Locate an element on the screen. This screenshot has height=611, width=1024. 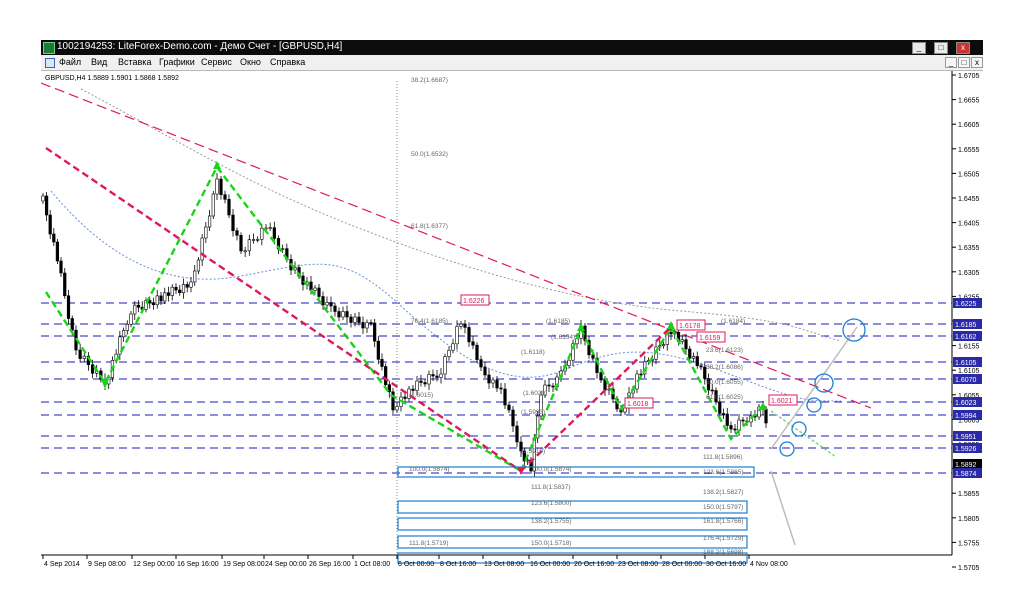
fib-level-label: 138.2(1.5827) is located at coordinates (723, 492).